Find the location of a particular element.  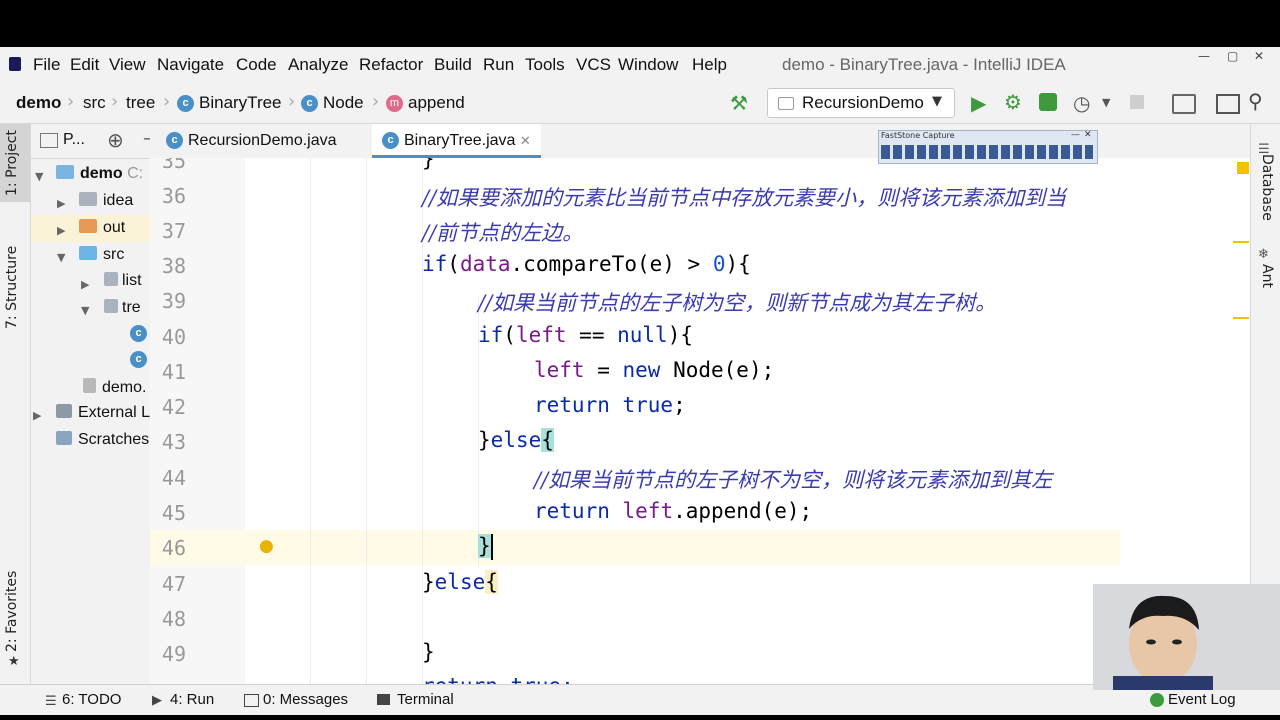

class-icon: c is located at coordinates (138, 333).